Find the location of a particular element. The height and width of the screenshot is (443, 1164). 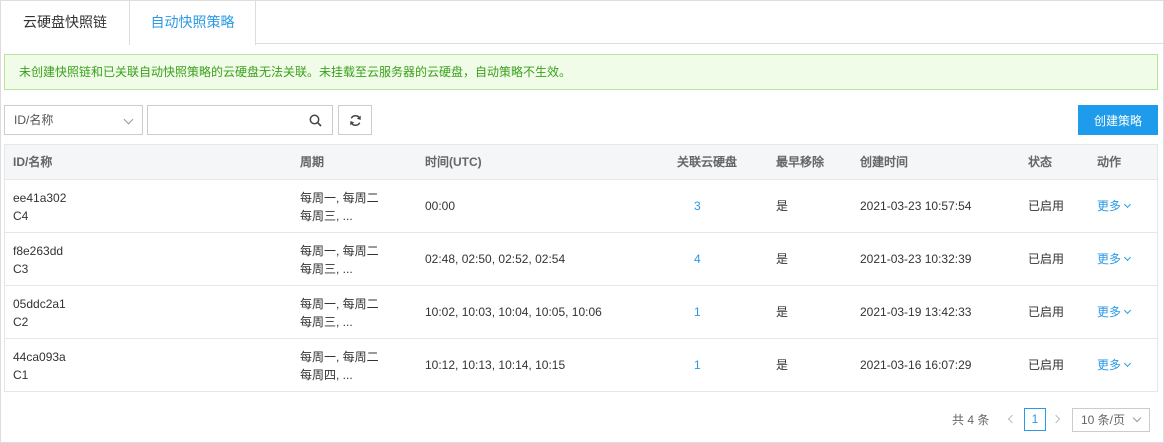

row-name: C3 is located at coordinates (21, 269).